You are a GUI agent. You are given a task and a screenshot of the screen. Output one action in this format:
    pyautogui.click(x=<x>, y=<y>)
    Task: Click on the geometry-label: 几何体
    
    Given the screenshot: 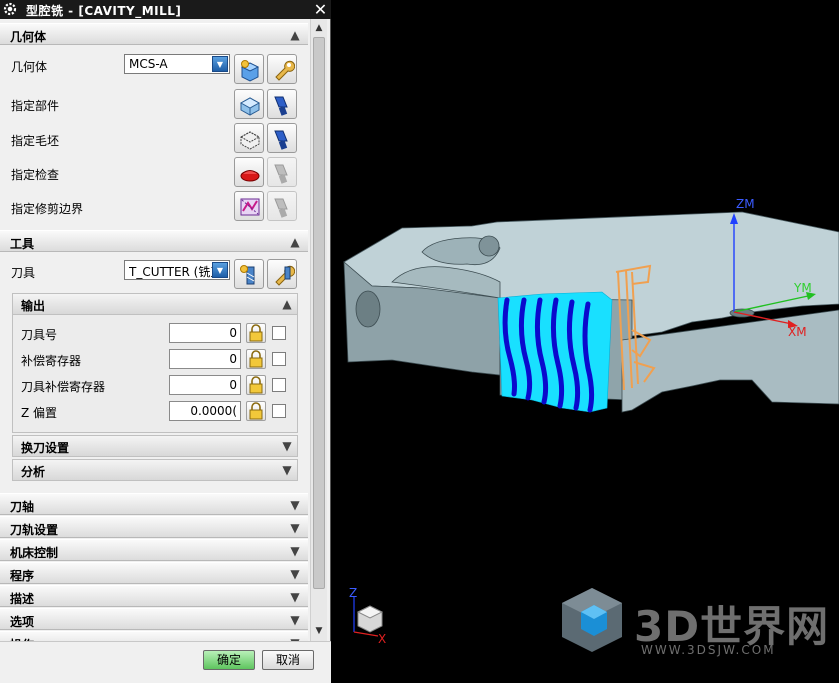 What is the action you would take?
    pyautogui.click(x=29, y=67)
    